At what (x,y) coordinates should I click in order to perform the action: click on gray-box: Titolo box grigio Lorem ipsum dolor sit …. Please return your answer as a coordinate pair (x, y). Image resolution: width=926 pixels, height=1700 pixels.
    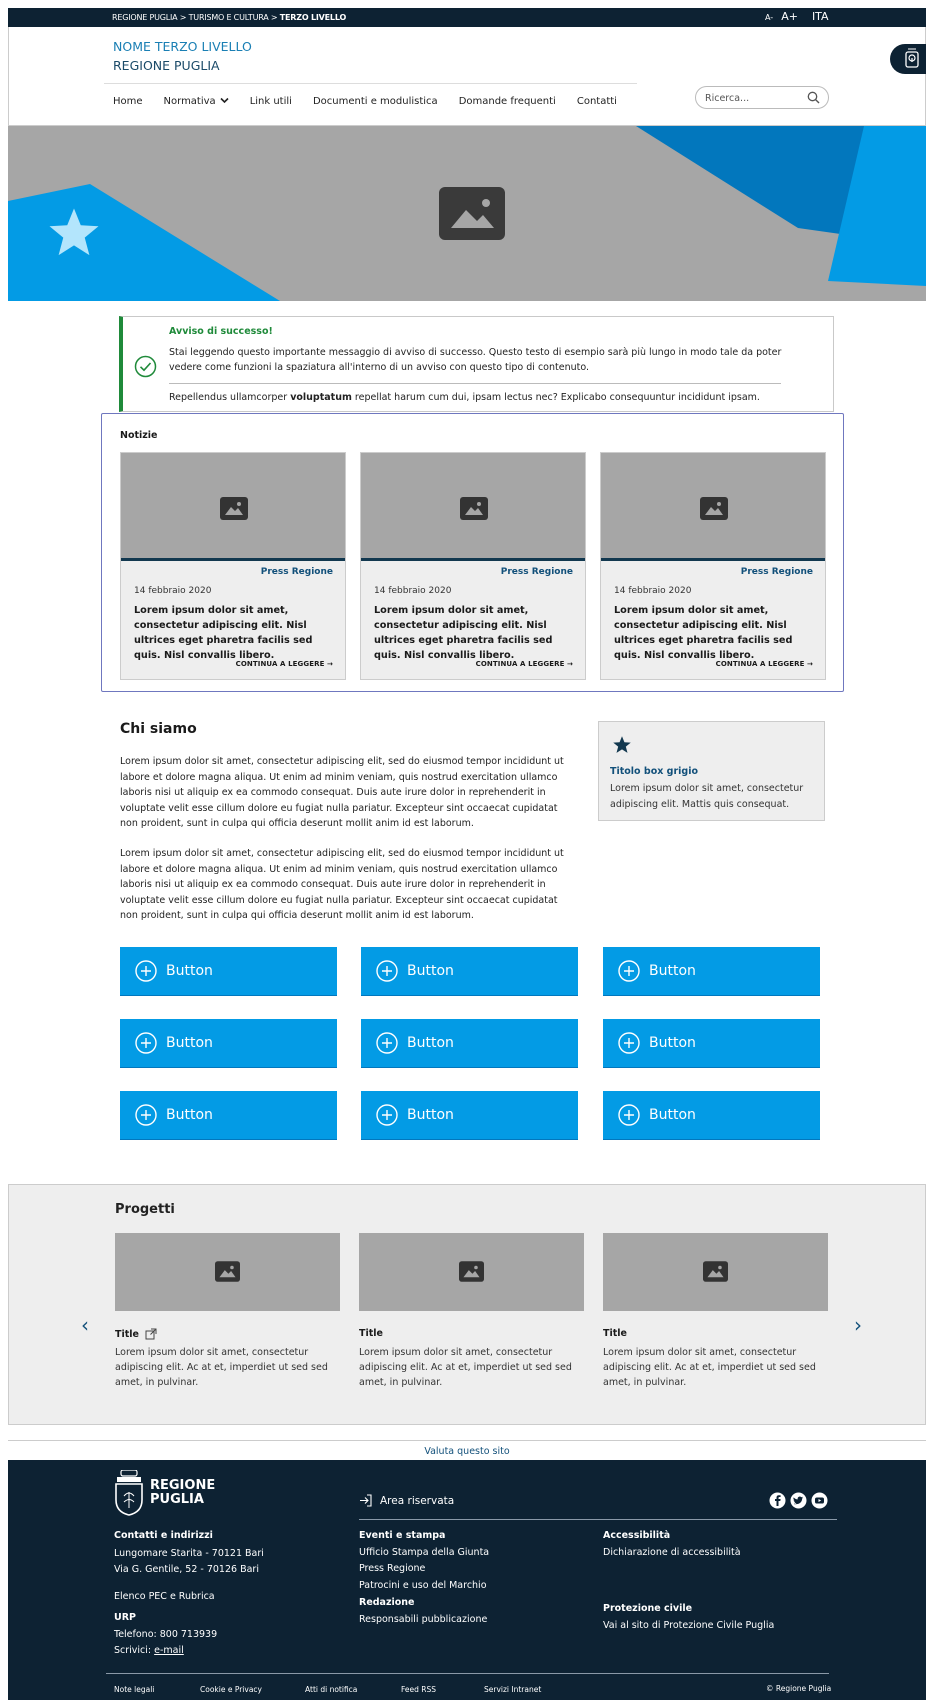
    Looking at the image, I should click on (711, 771).